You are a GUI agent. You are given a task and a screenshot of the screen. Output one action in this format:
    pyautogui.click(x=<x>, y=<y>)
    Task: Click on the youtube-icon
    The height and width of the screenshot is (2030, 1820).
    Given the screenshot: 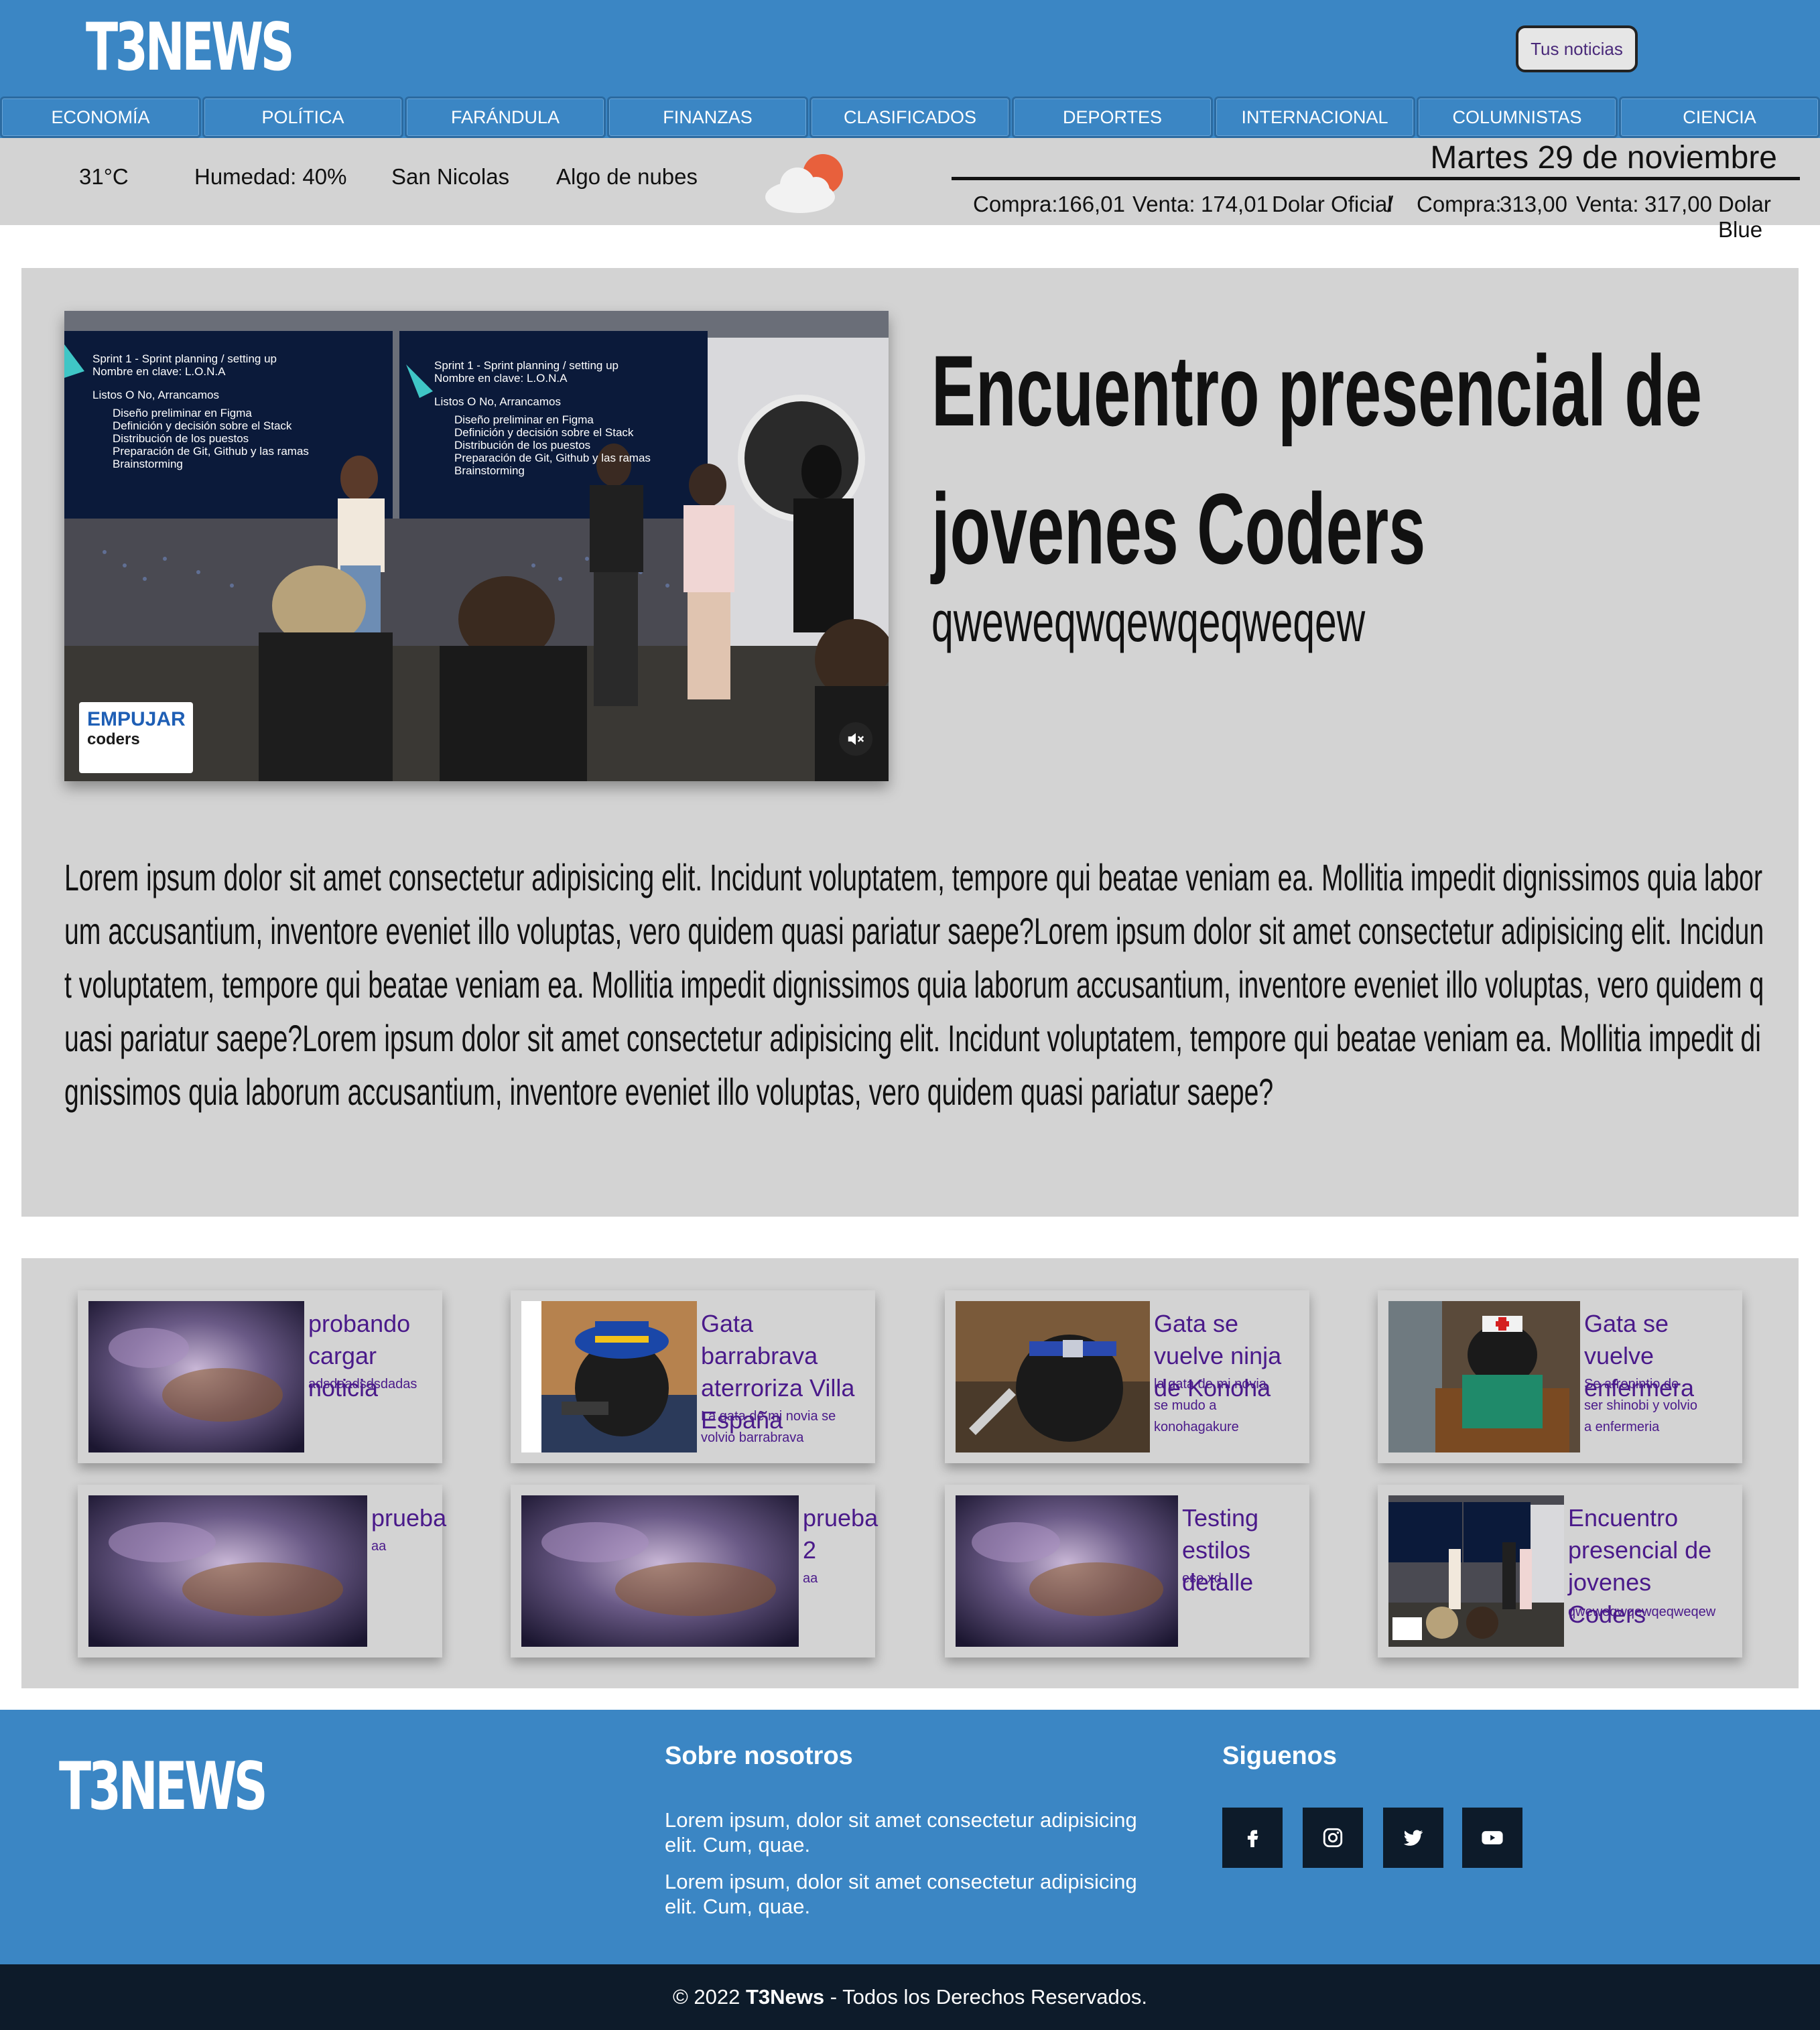 What is the action you would take?
    pyautogui.click(x=1492, y=1838)
    